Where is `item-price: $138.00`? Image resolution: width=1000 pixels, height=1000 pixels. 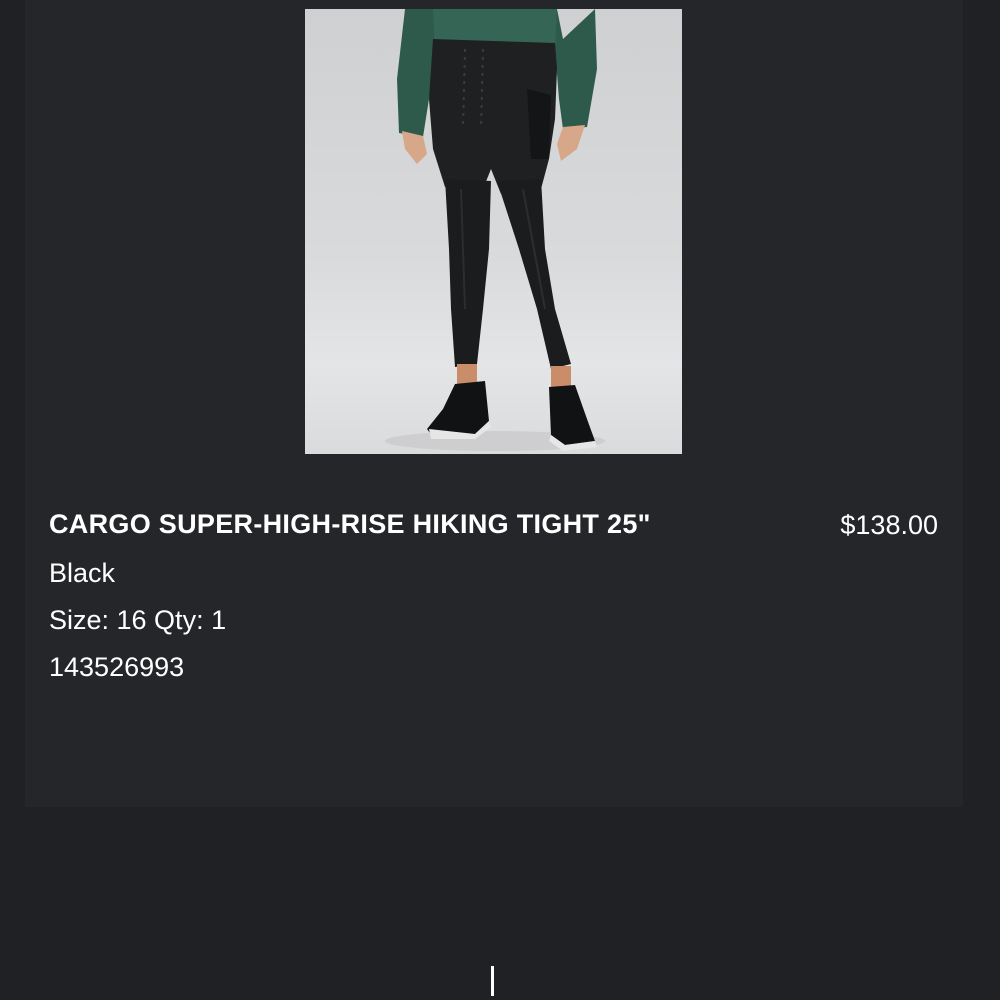
item-price: $138.00 is located at coordinates (889, 525).